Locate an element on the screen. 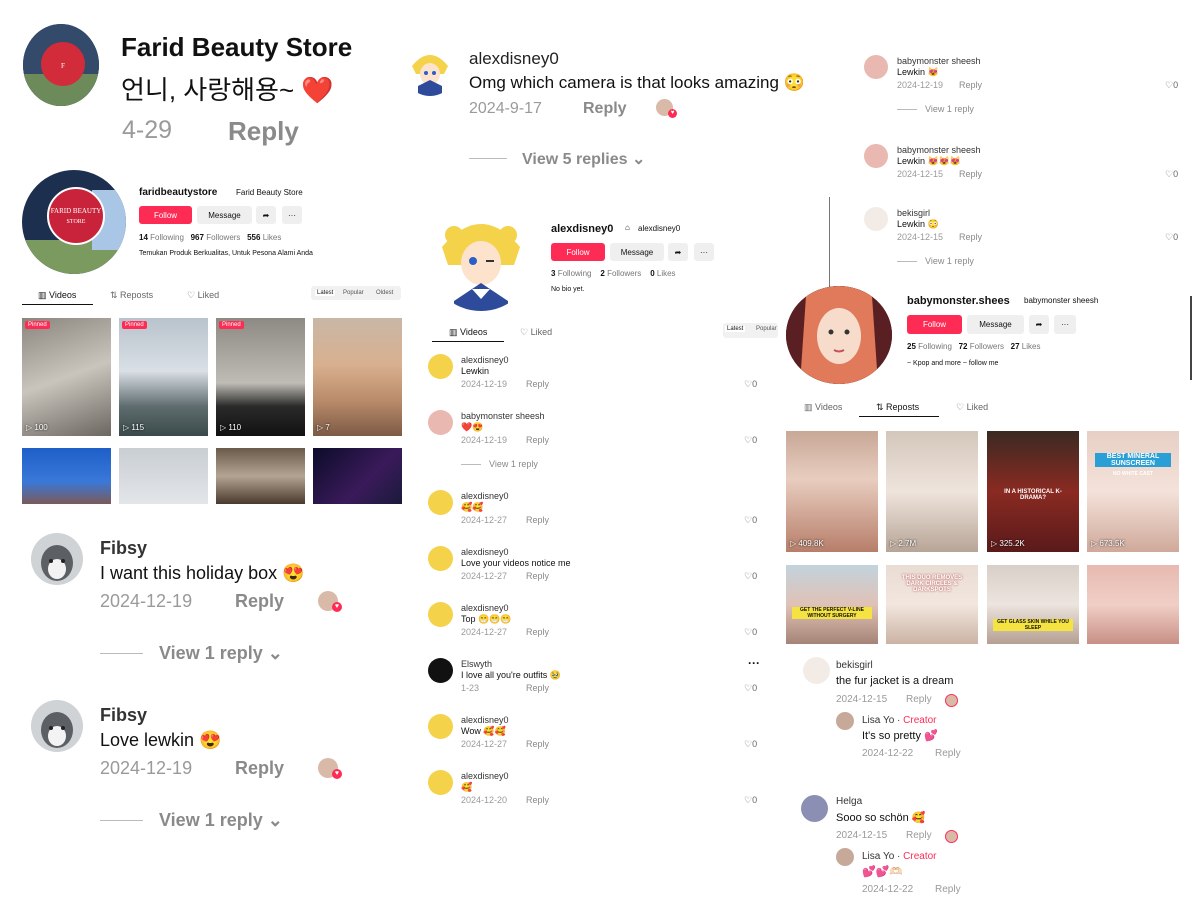 This screenshot has height=909, width=1194. sort-oldest: Oldest is located at coordinates (384, 293).